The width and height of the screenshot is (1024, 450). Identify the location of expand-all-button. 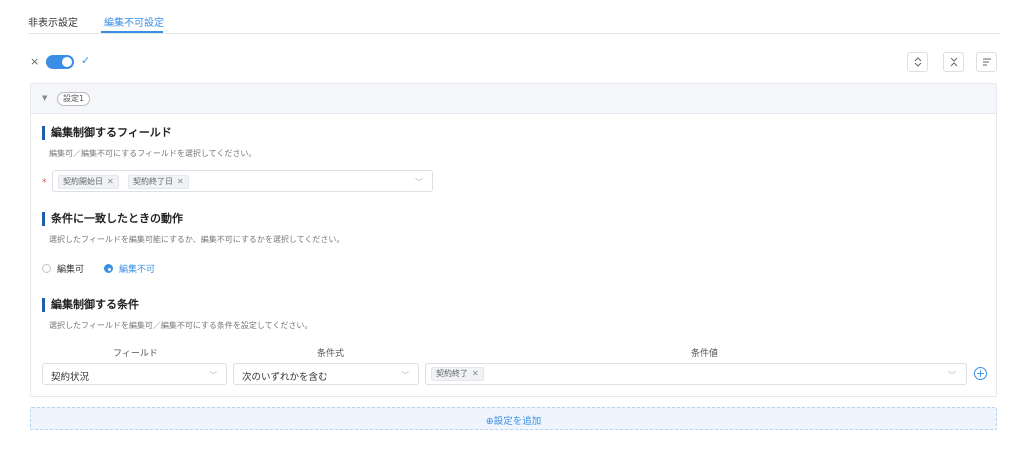
(917, 62).